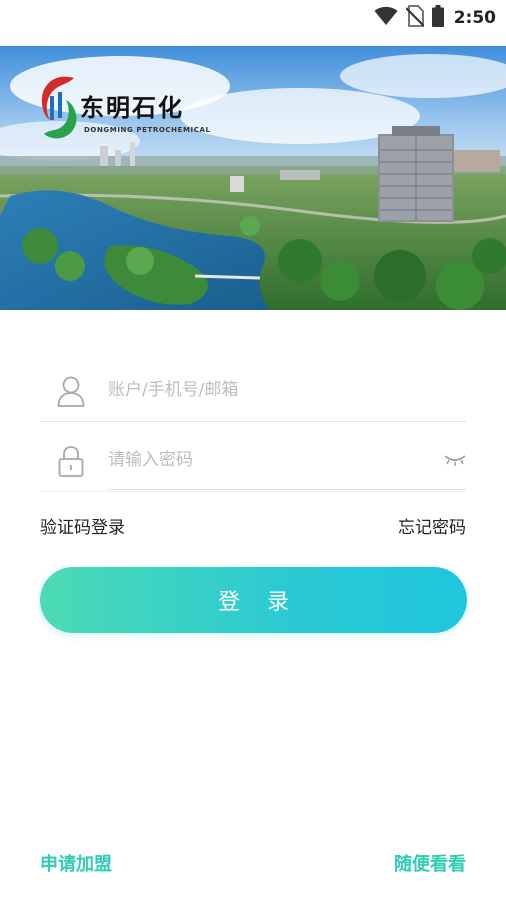  I want to click on apply-join-link: 申请加盟, so click(76, 863).